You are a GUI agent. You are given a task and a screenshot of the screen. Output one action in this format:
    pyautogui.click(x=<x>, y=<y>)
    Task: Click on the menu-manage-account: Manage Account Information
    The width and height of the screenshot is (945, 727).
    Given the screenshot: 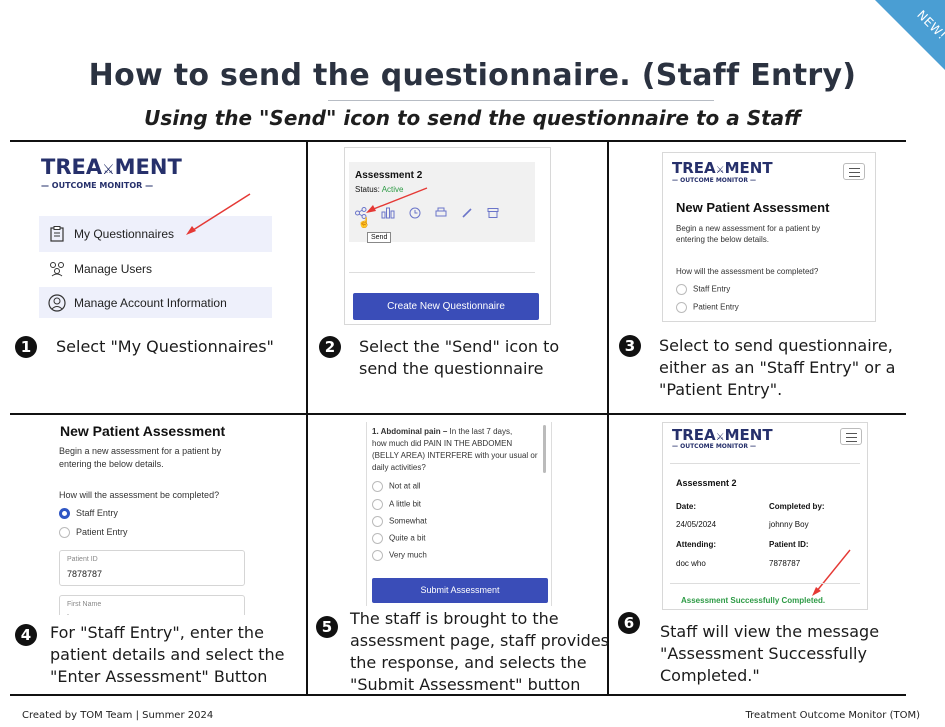 What is the action you would take?
    pyautogui.click(x=155, y=302)
    